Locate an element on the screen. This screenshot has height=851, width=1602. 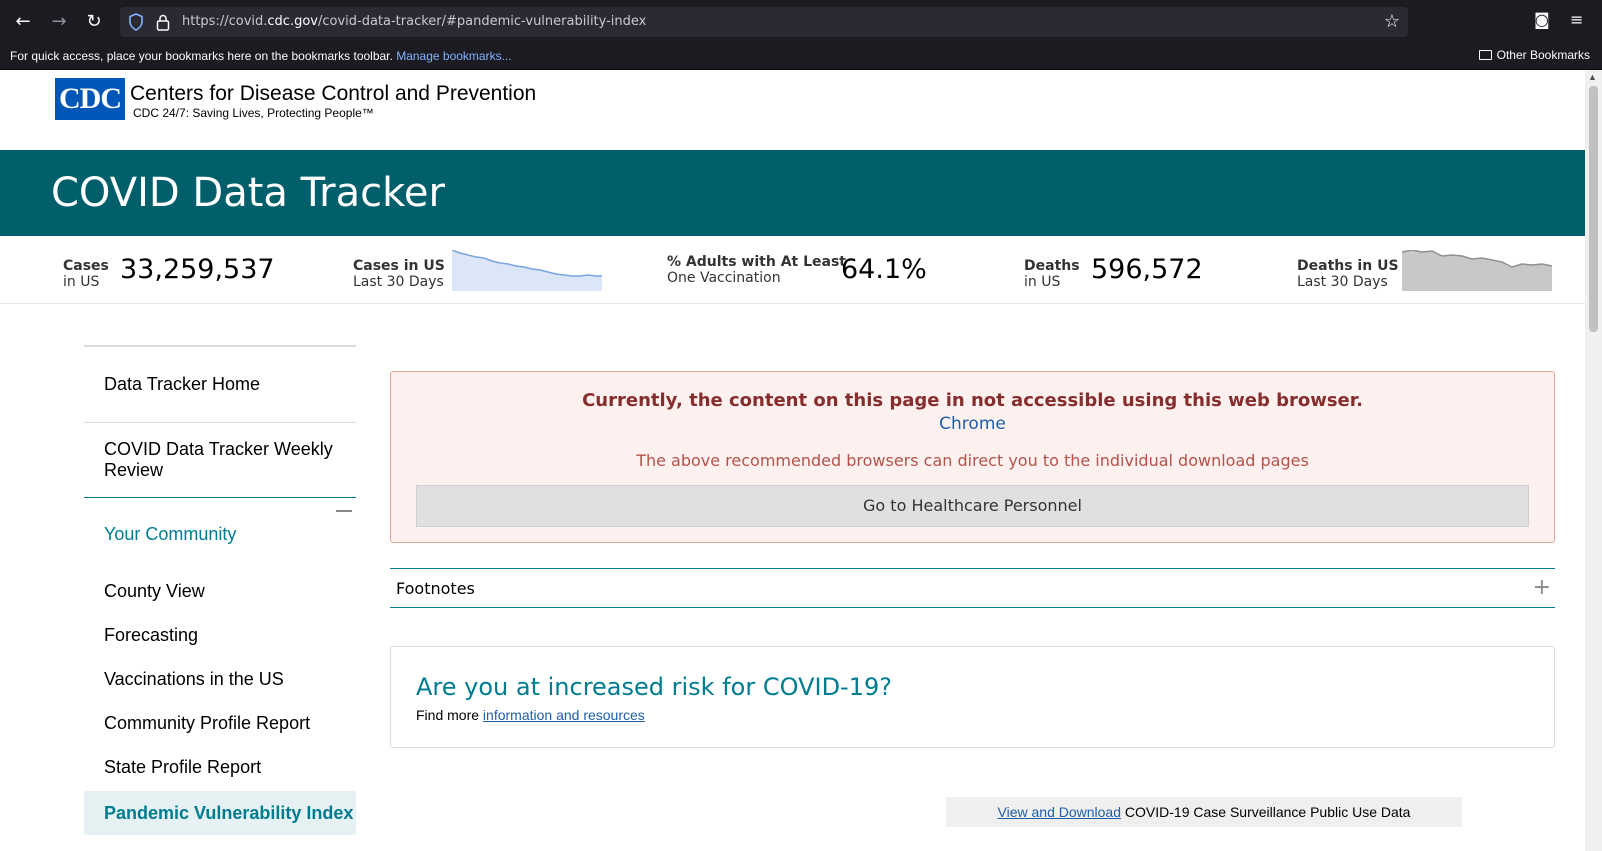
chrome-link-text: Chrome is located at coordinates (972, 424).